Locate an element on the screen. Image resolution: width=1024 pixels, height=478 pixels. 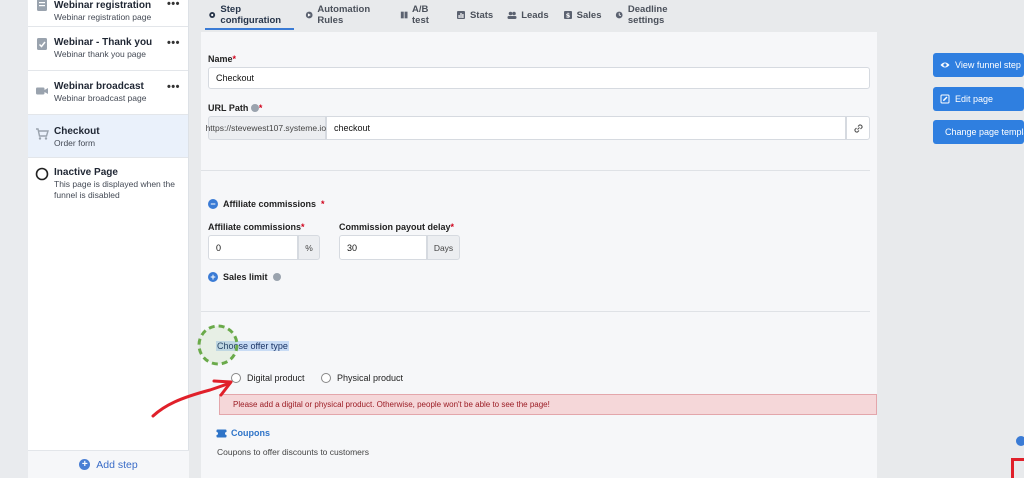
physical-product-radio: Physical product is located at coordinates (362, 378).